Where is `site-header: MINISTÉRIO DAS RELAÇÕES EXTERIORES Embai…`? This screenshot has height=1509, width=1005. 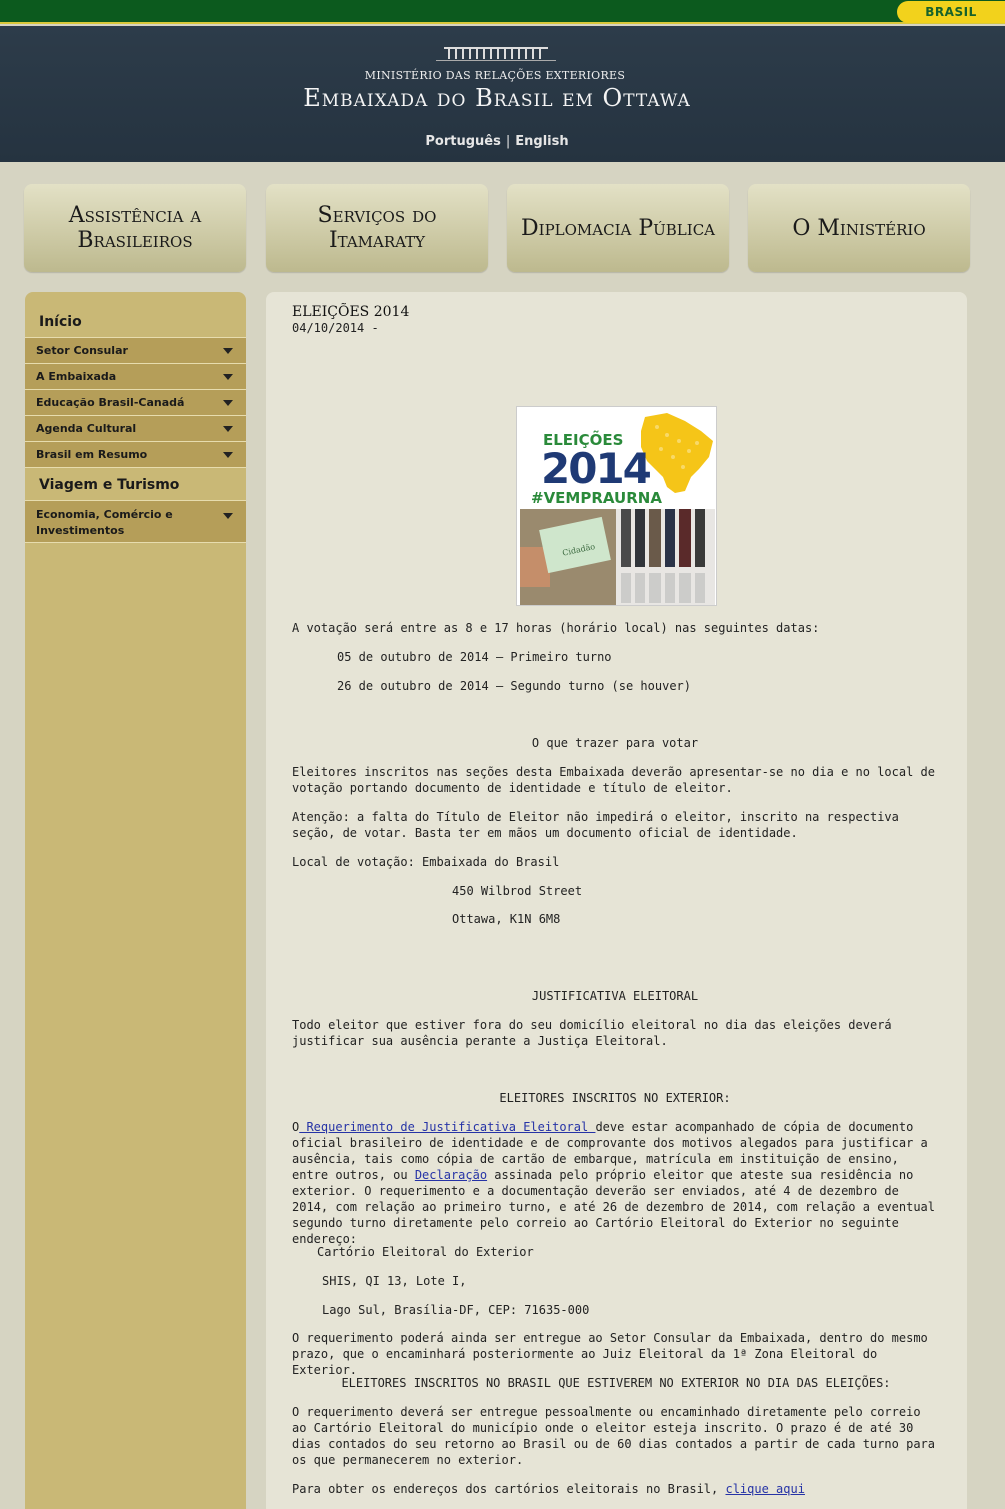 site-header: MINISTÉRIO DAS RELAÇÕES EXTERIORES Embai… is located at coordinates (502, 94).